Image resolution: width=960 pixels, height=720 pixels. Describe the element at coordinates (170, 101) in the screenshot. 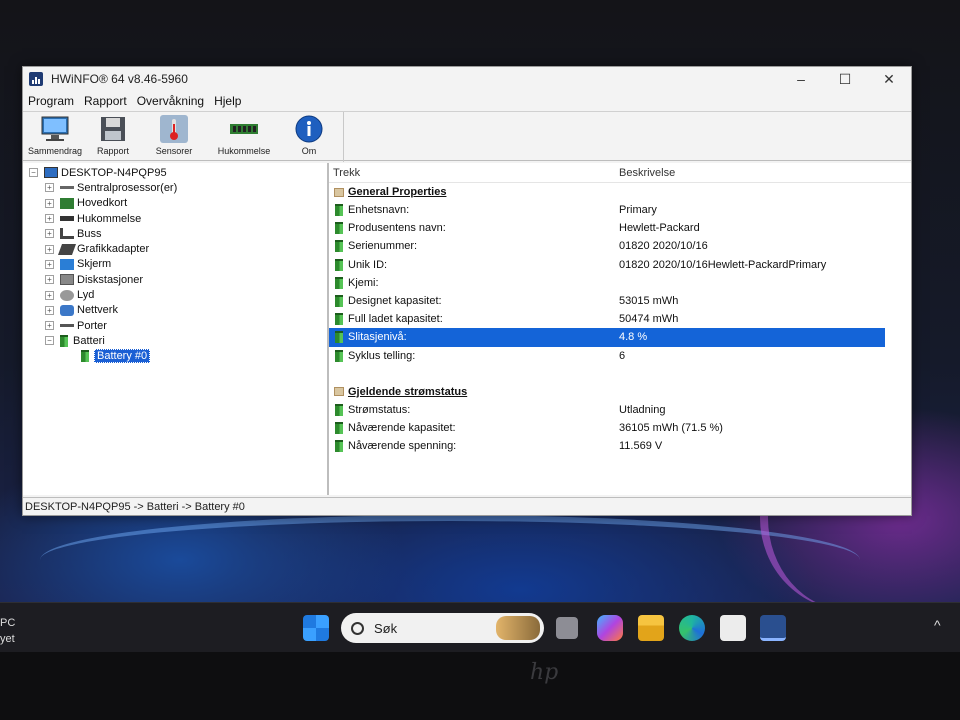

I see `menu-overvakning: Overvåkning` at that location.